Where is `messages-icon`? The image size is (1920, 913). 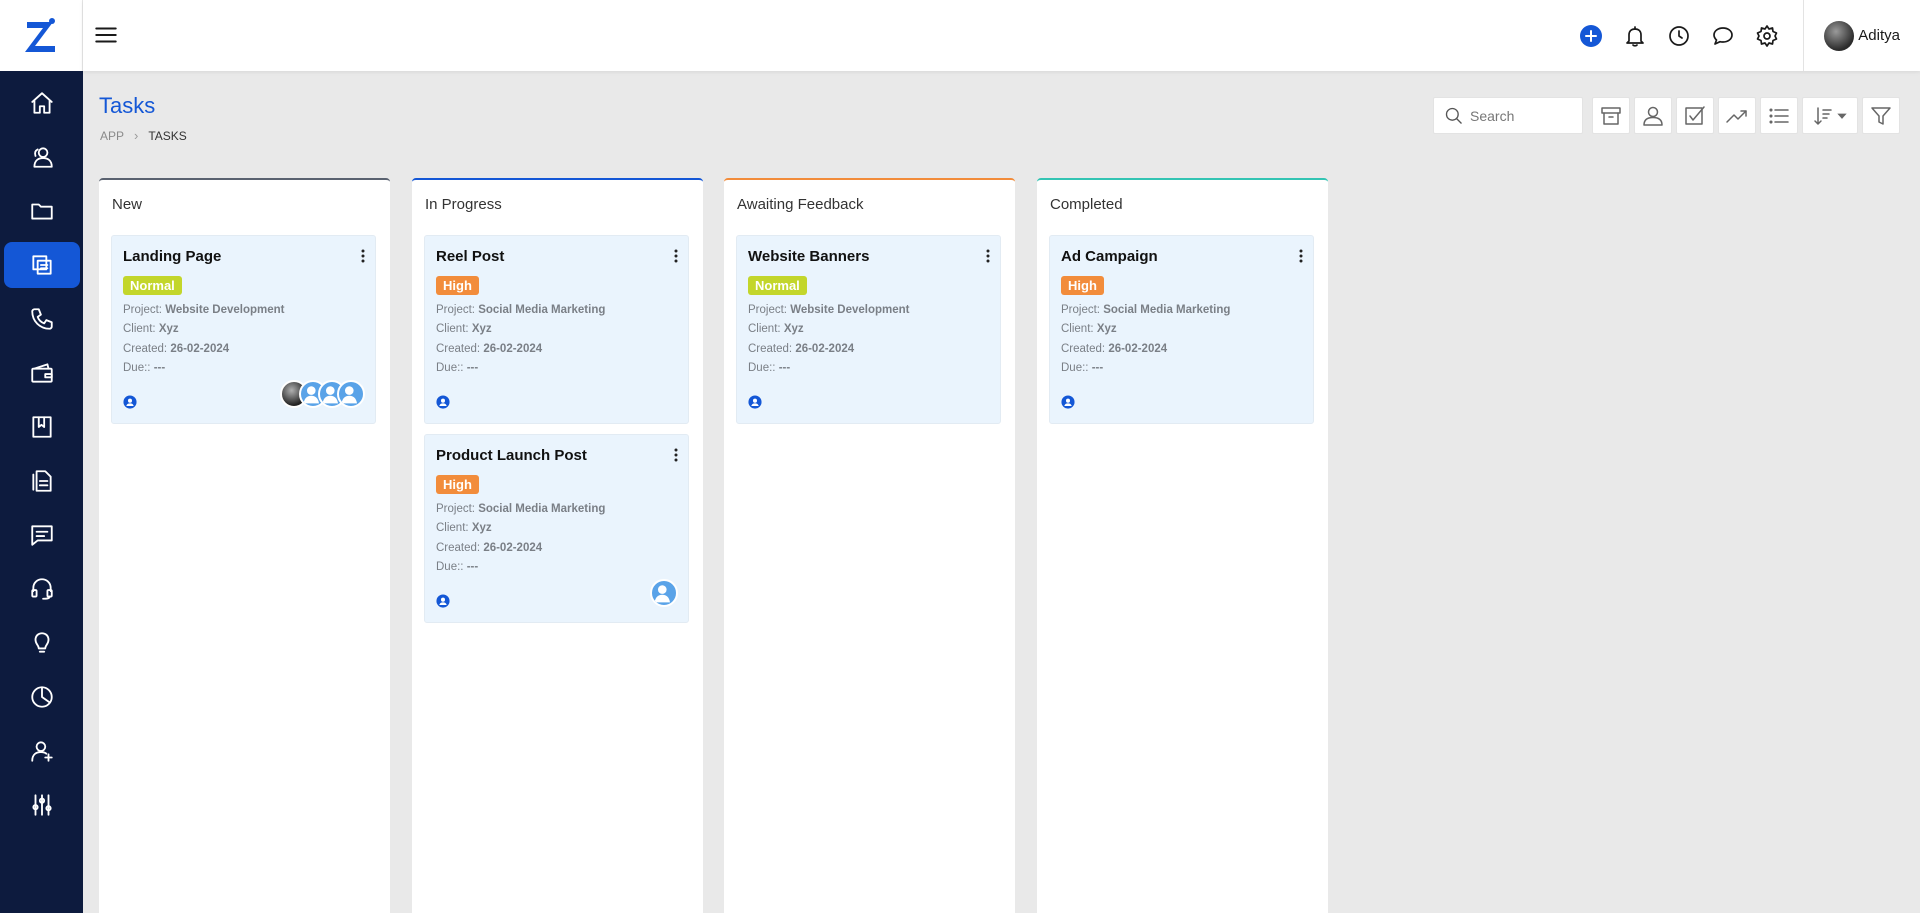
messages-icon is located at coordinates (42, 535).